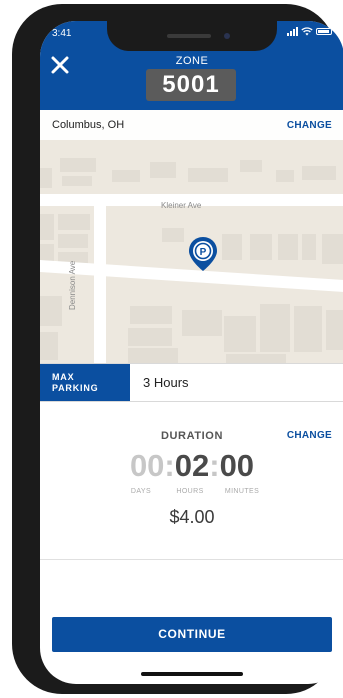 The width and height of the screenshot is (343, 698). What do you see at coordinates (191, 85) in the screenshot?
I see `zone-number: 5001` at bounding box center [191, 85].